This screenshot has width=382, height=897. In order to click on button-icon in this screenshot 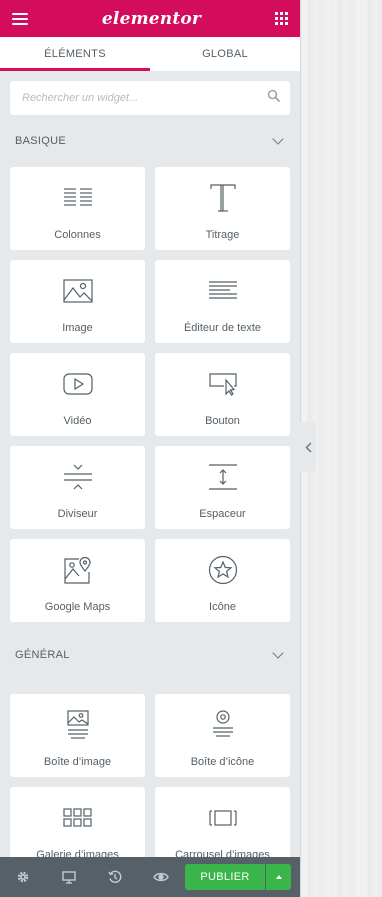, I will do `click(223, 384)`.